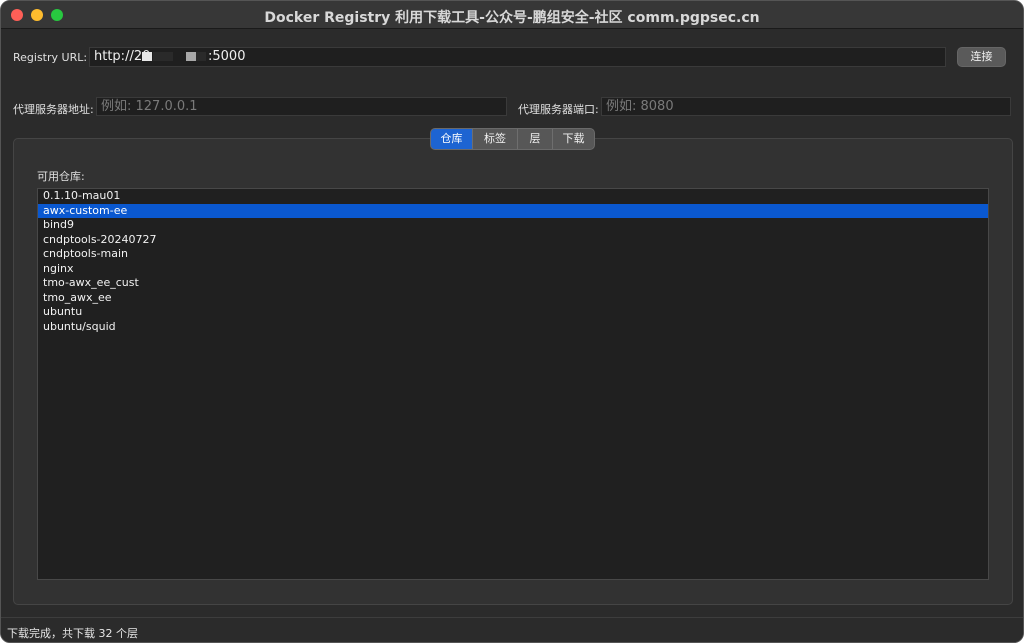 This screenshot has height=643, width=1024. Describe the element at coordinates (227, 56) in the screenshot. I see `registry-url-suffix: :5000` at that location.